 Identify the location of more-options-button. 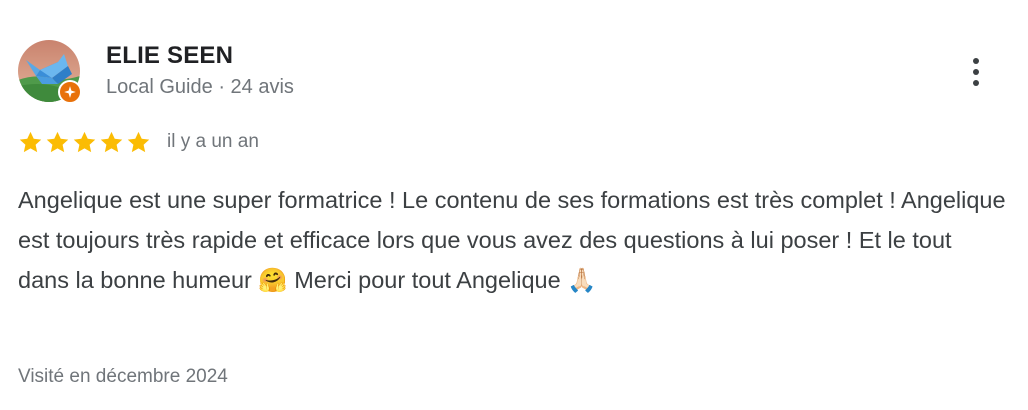
(976, 72).